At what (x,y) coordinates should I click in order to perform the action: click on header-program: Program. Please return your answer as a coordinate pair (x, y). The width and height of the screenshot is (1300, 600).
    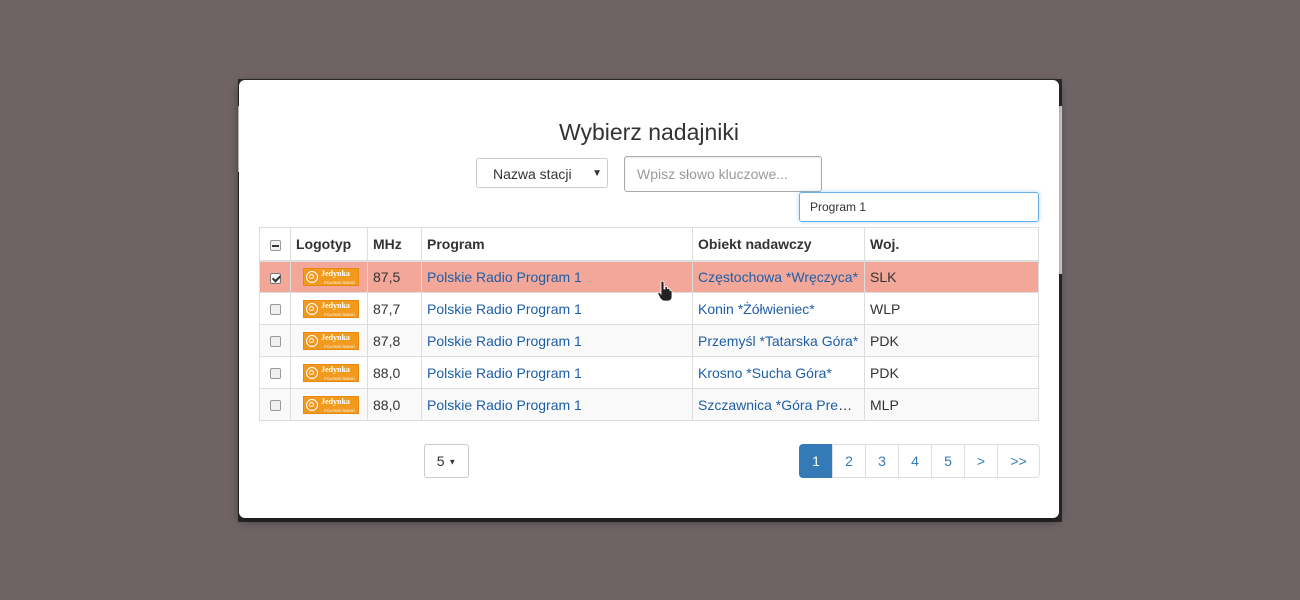
    Looking at the image, I should click on (557, 244).